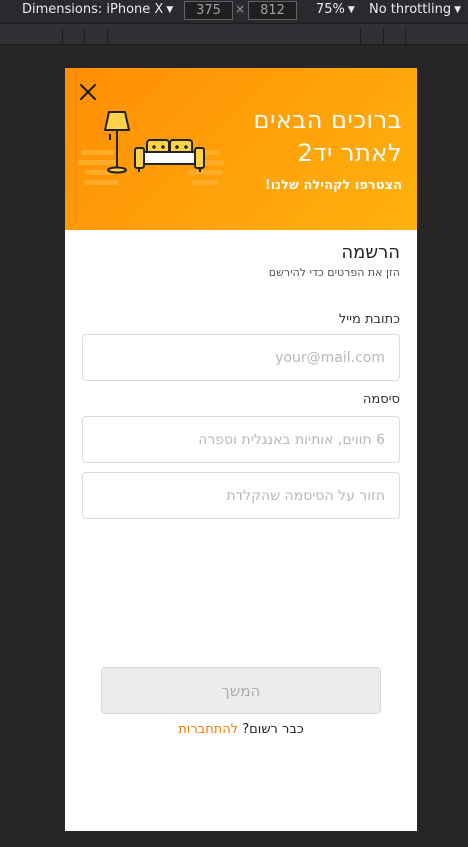  Describe the element at coordinates (381, 399) in the screenshot. I see `password-label: סיסמה` at that location.